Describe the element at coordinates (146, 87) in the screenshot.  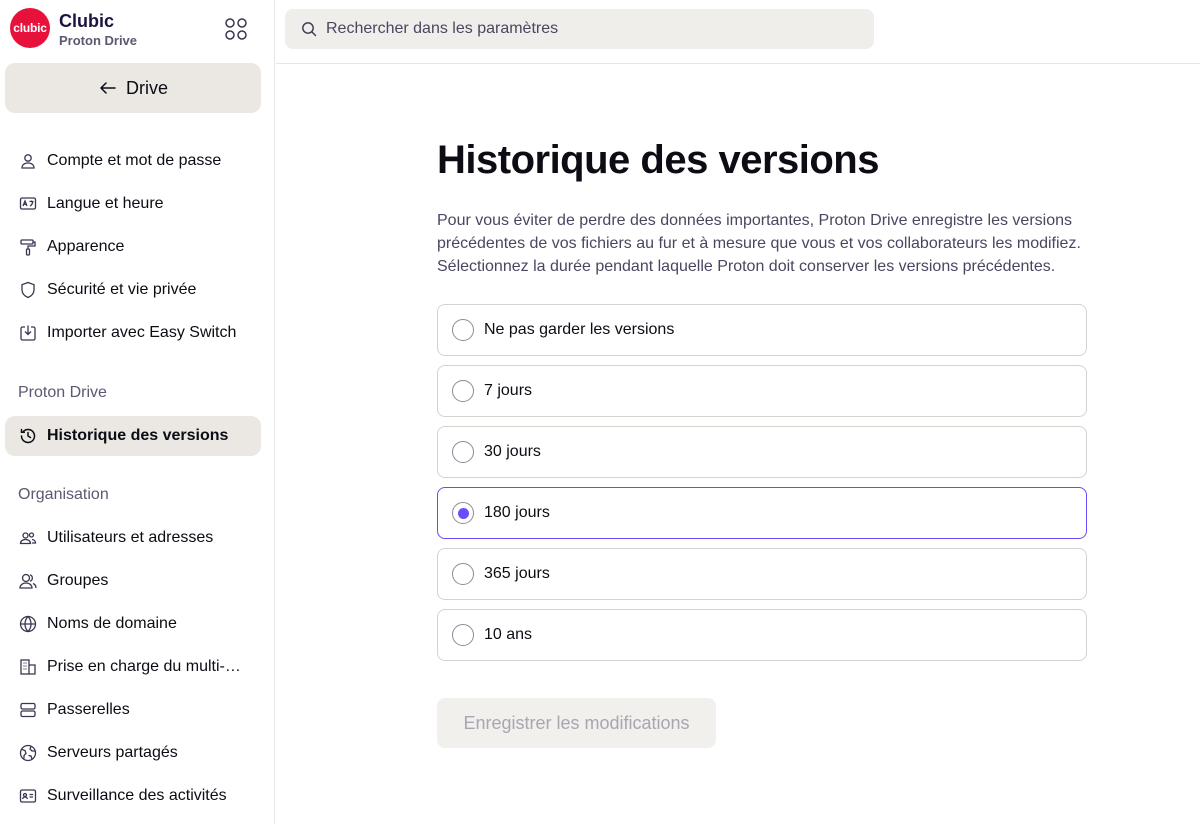
I see `back-button-label: Drive` at that location.